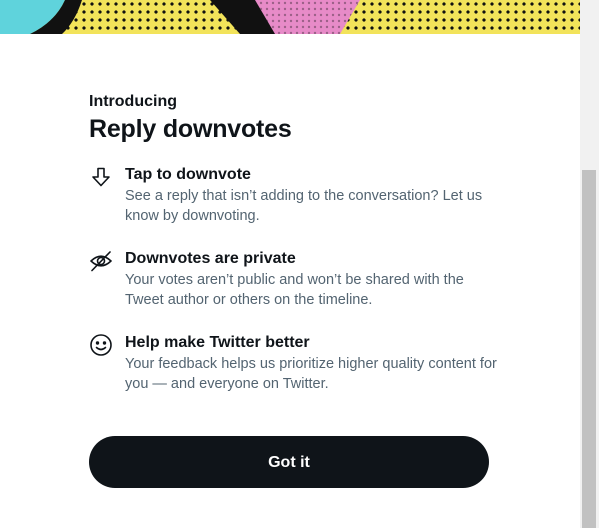 The image size is (599, 528). What do you see at coordinates (290, 17) in the screenshot?
I see `hero-illustration` at bounding box center [290, 17].